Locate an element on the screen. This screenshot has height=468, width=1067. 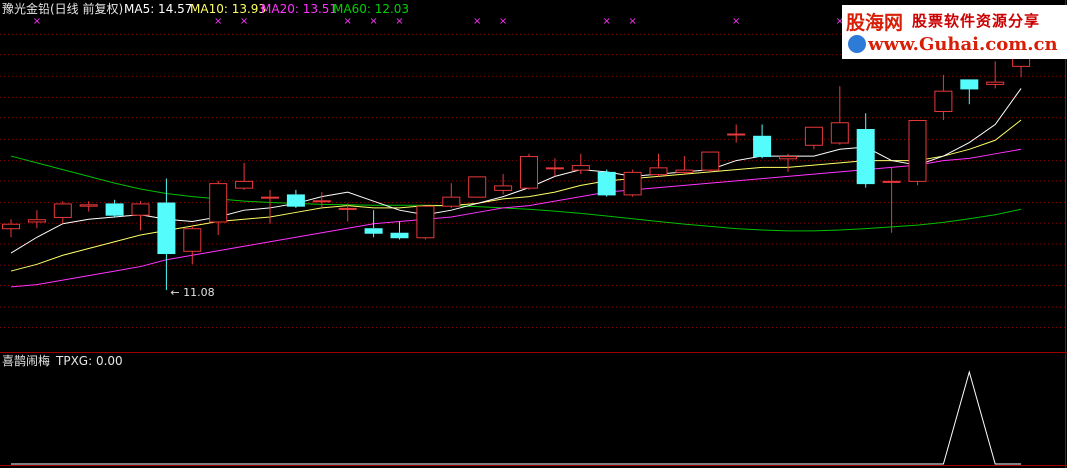
ma20-label: MA20: 13.51 is located at coordinates (299, 9).